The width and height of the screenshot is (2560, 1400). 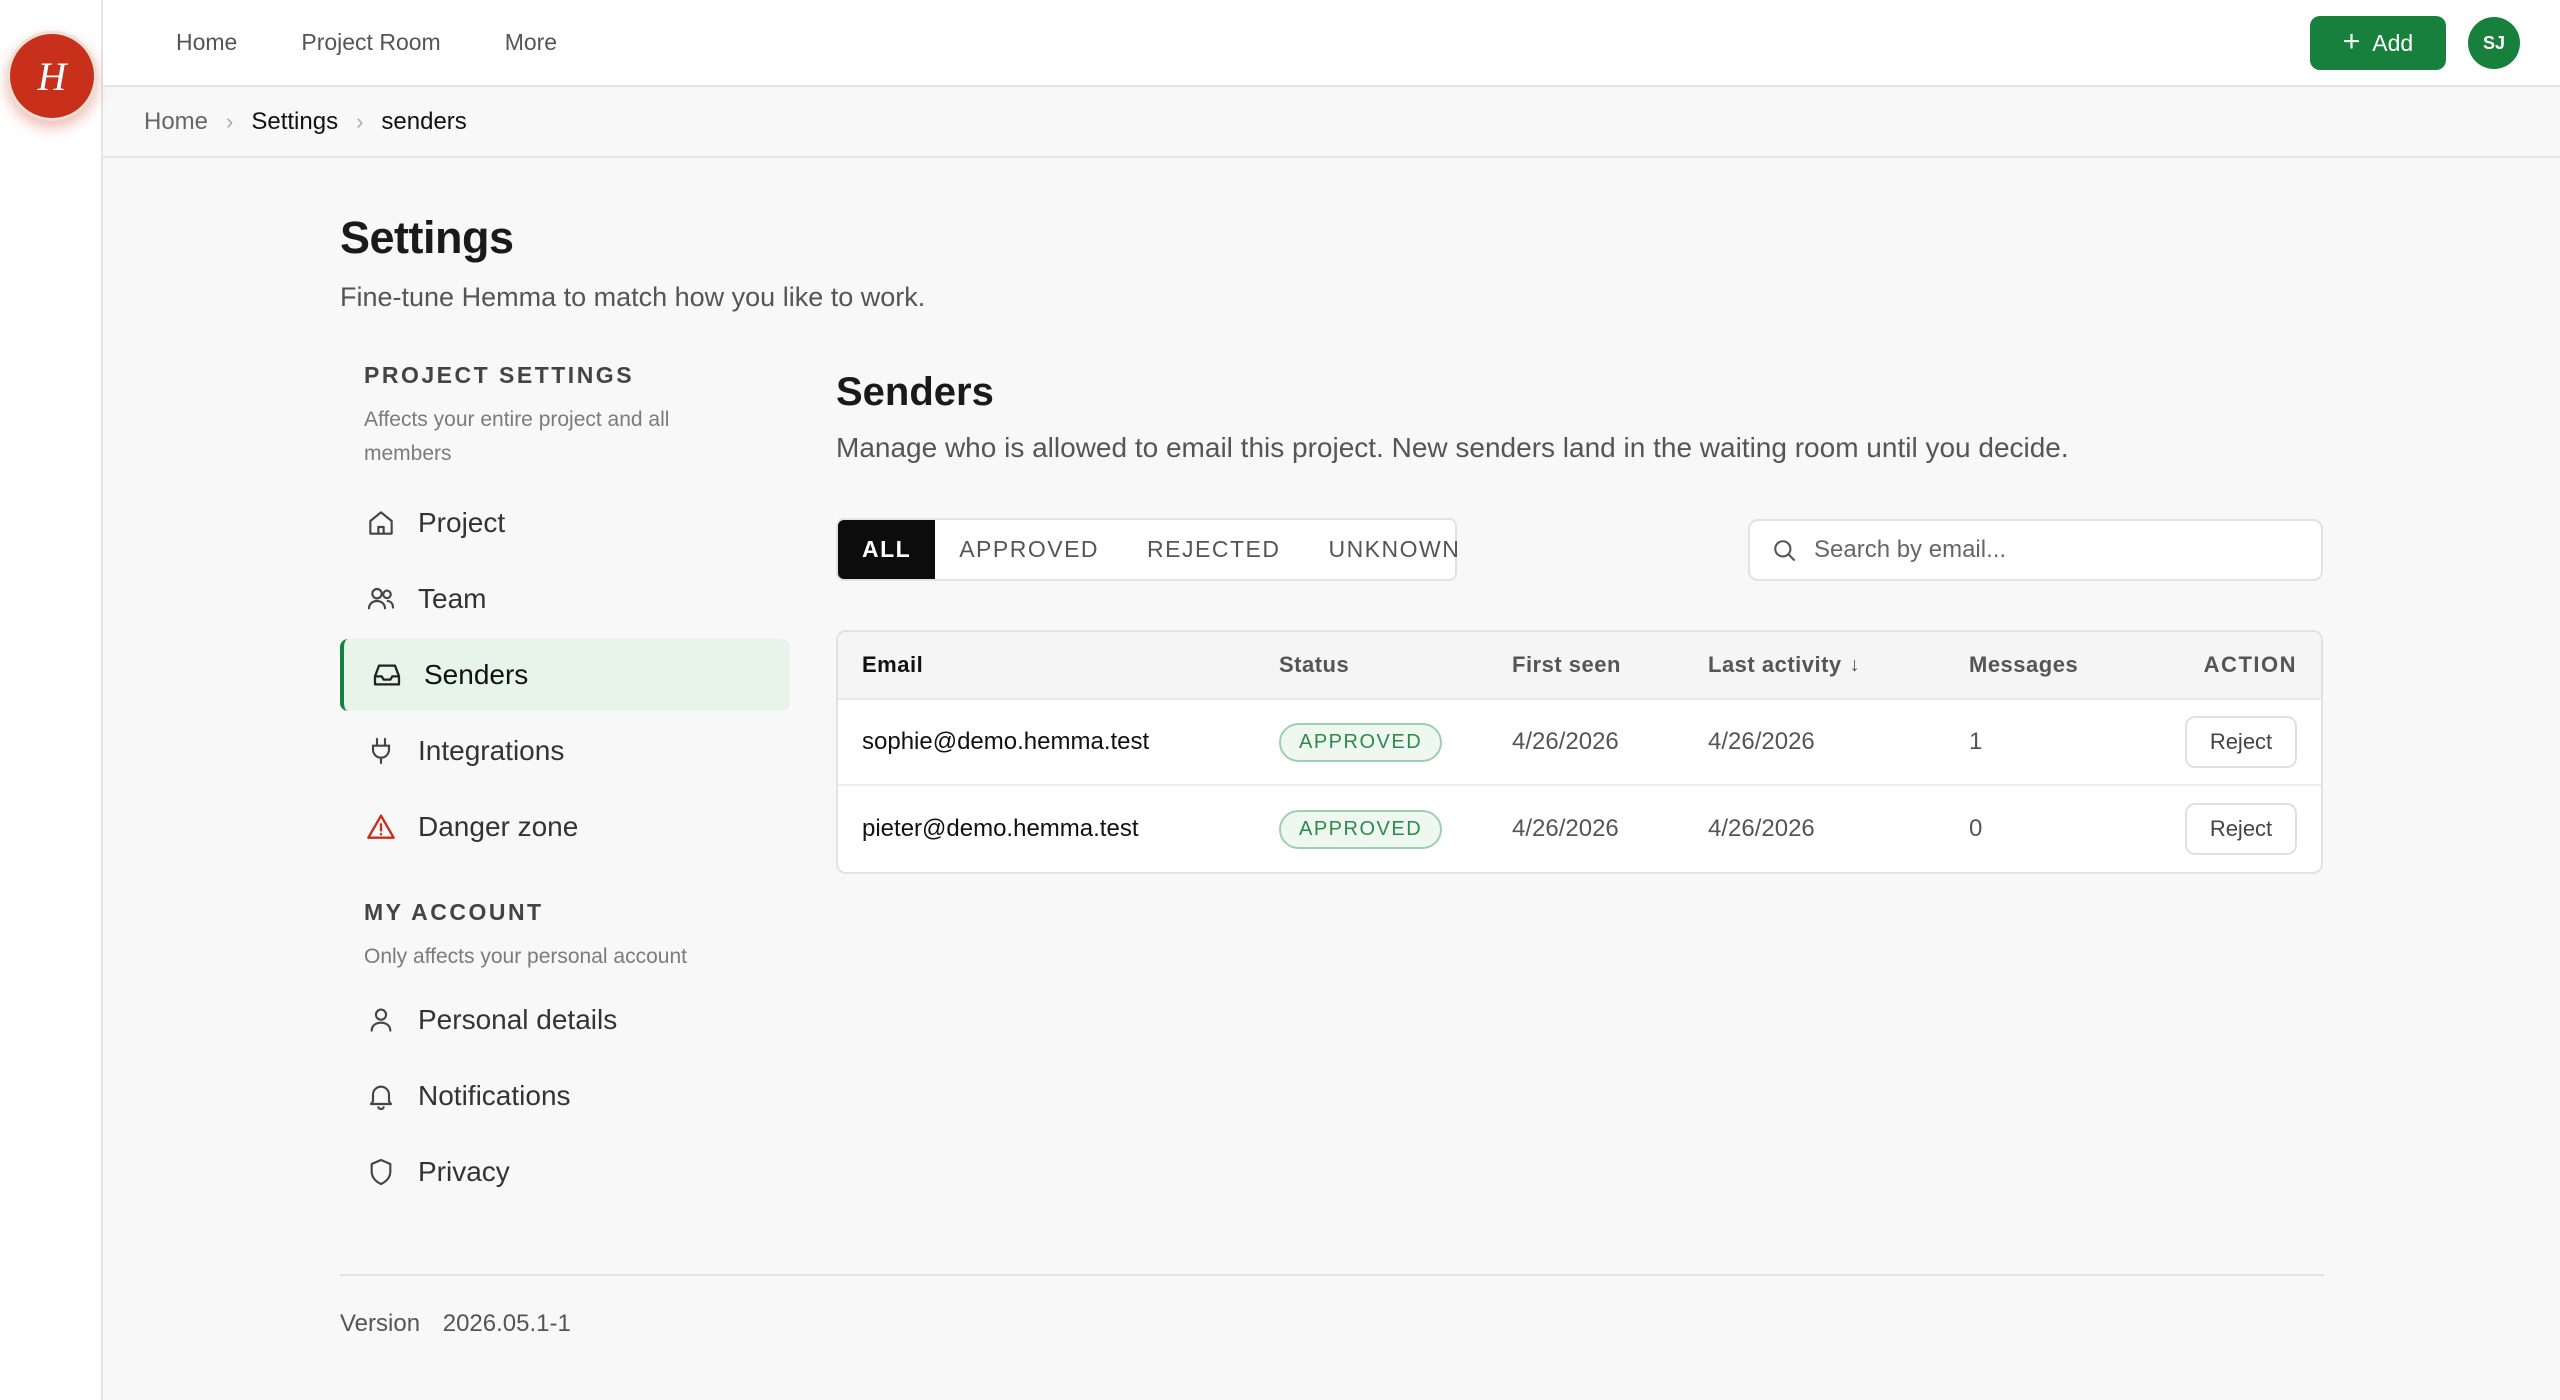 What do you see at coordinates (915, 392) in the screenshot?
I see `senders-title: Senders` at bounding box center [915, 392].